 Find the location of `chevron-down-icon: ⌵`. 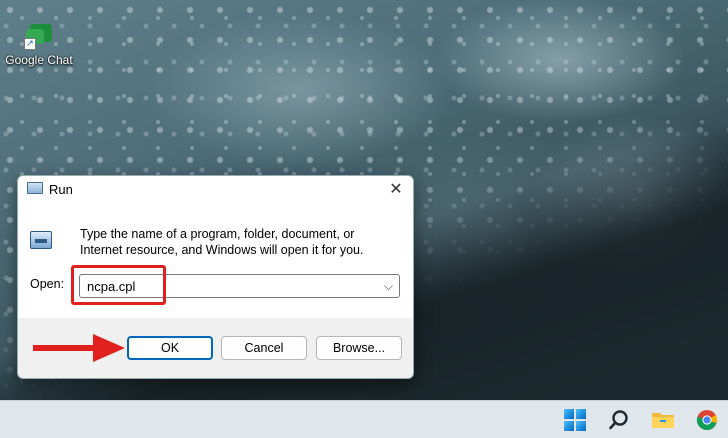

chevron-down-icon: ⌵ is located at coordinates (388, 286).